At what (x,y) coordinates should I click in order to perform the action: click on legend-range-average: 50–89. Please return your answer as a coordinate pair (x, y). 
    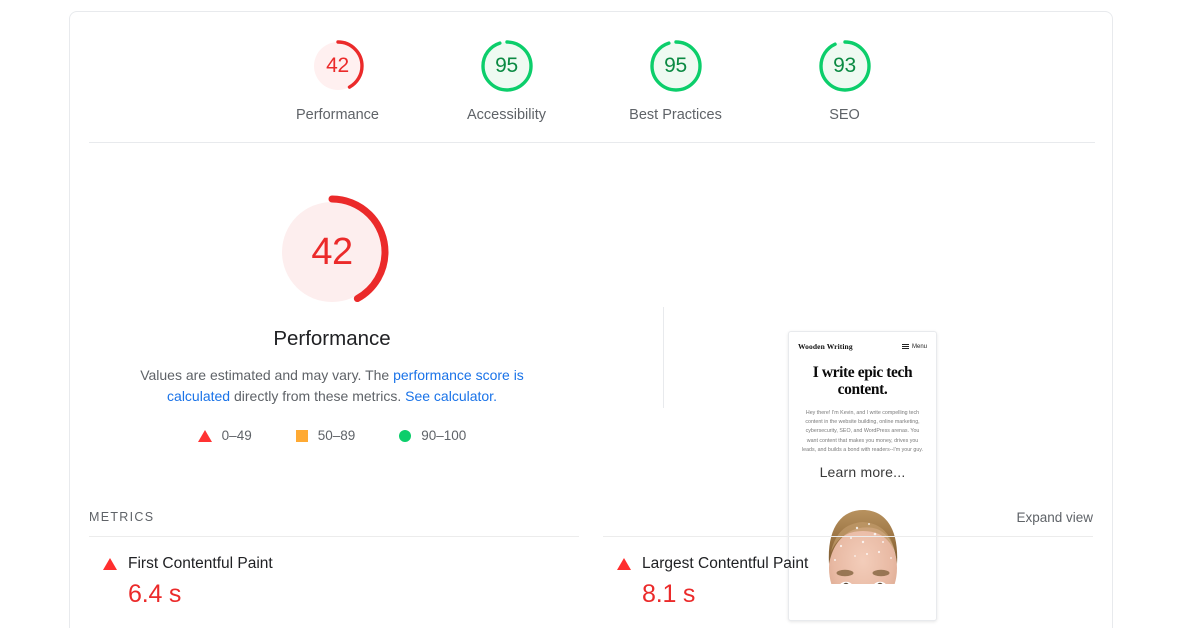
    Looking at the image, I should click on (336, 435).